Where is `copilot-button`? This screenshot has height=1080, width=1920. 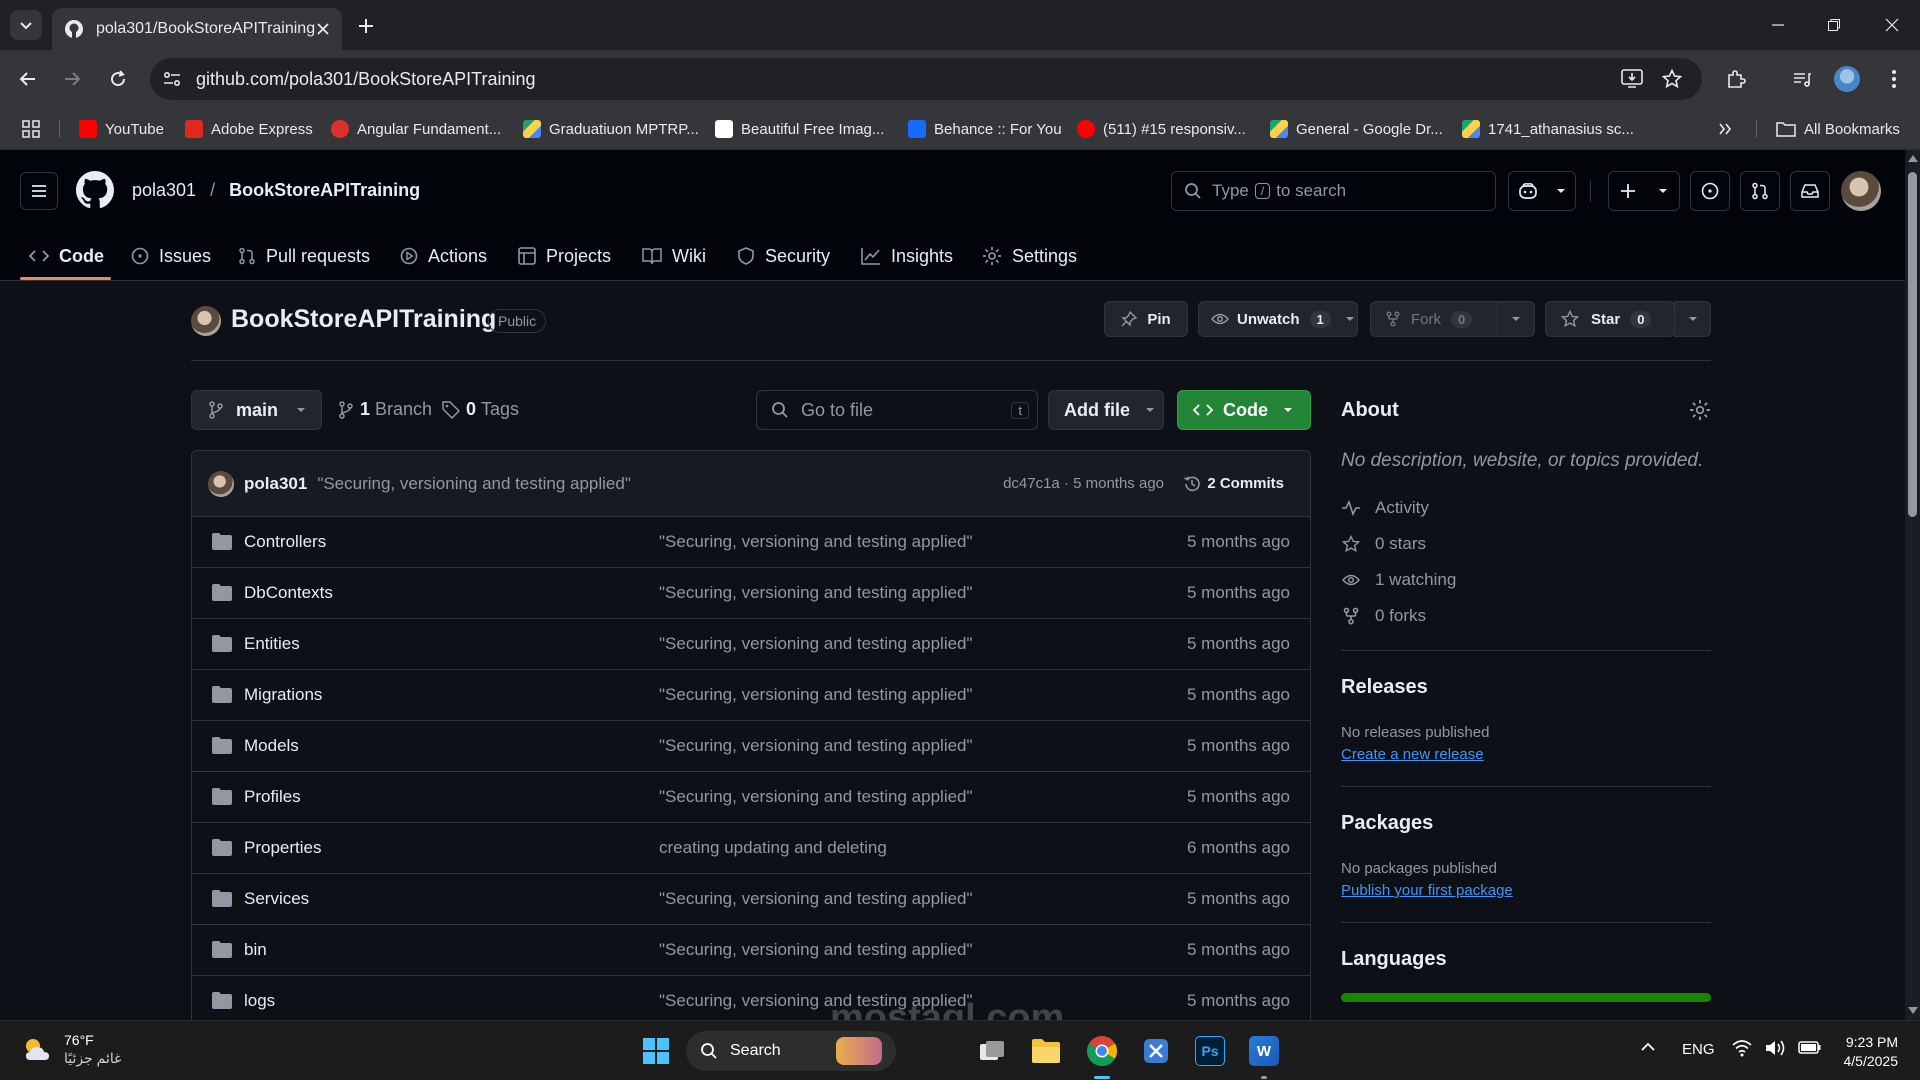
copilot-button is located at coordinates (1542, 191).